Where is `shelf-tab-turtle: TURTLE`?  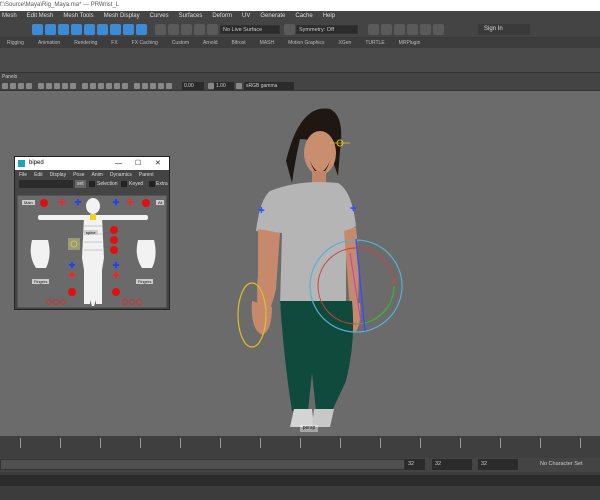 shelf-tab-turtle: TURTLE is located at coordinates (374, 43).